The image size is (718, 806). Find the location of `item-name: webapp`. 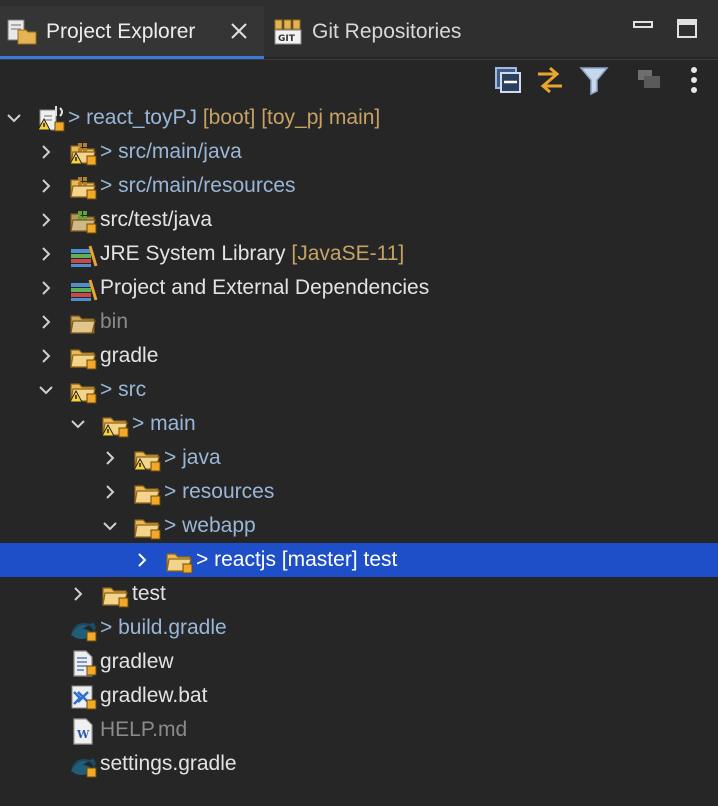

item-name: webapp is located at coordinates (219, 525).